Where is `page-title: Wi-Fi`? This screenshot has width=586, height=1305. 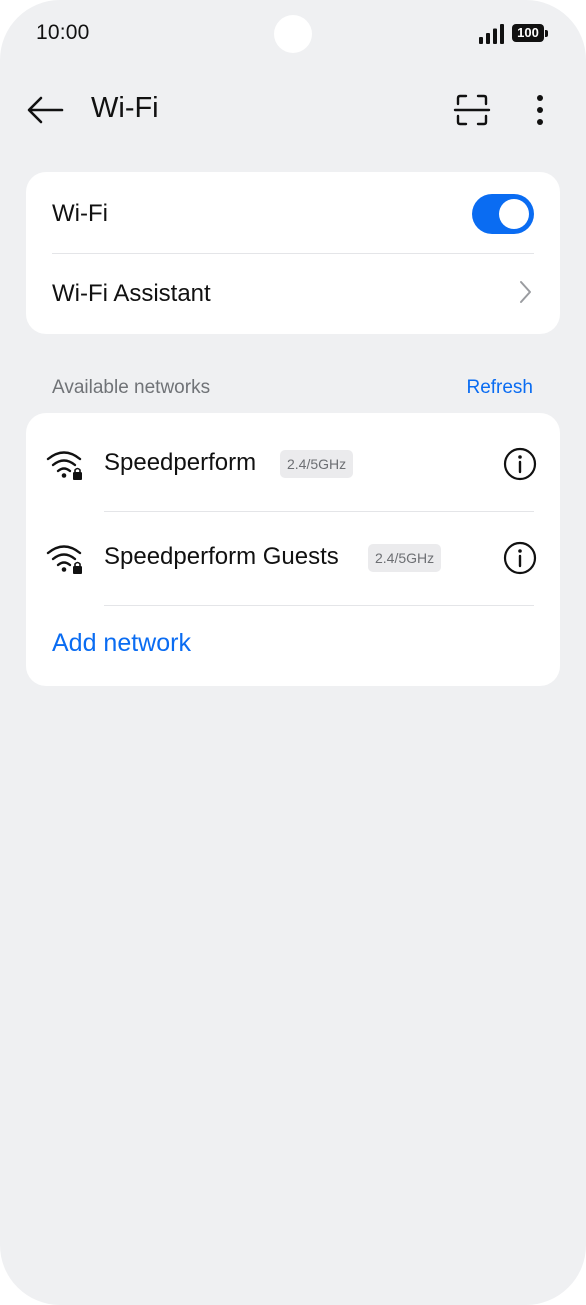 page-title: Wi-Fi is located at coordinates (125, 108).